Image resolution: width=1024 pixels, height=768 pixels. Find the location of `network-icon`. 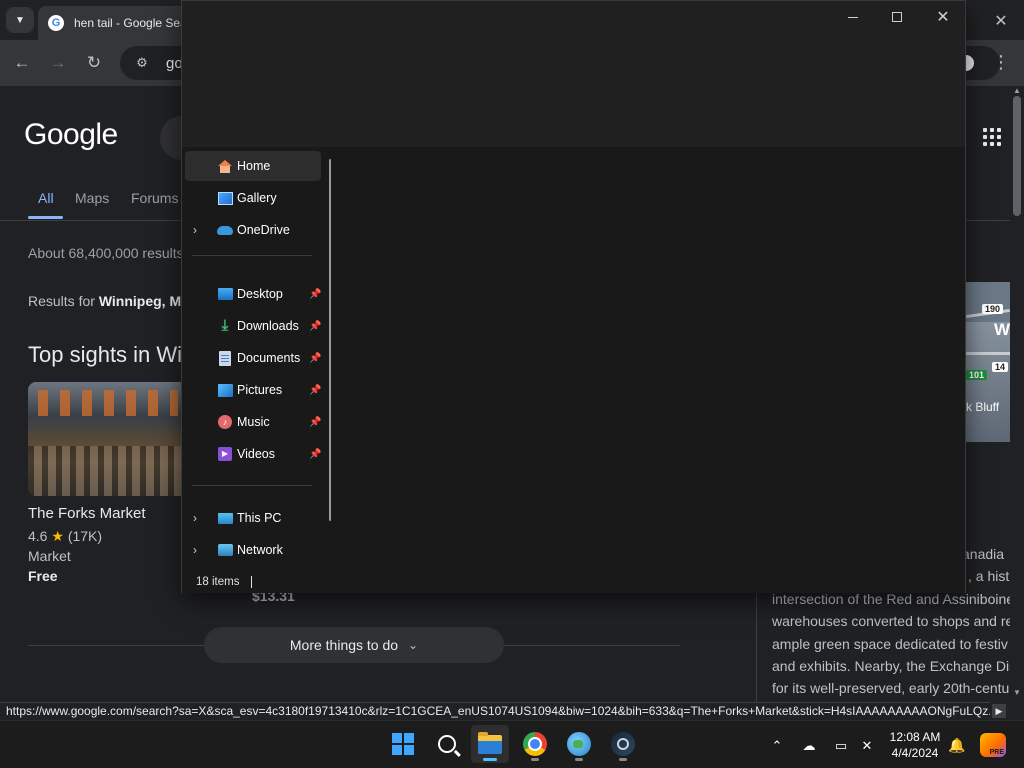

network-icon is located at coordinates (225, 550).